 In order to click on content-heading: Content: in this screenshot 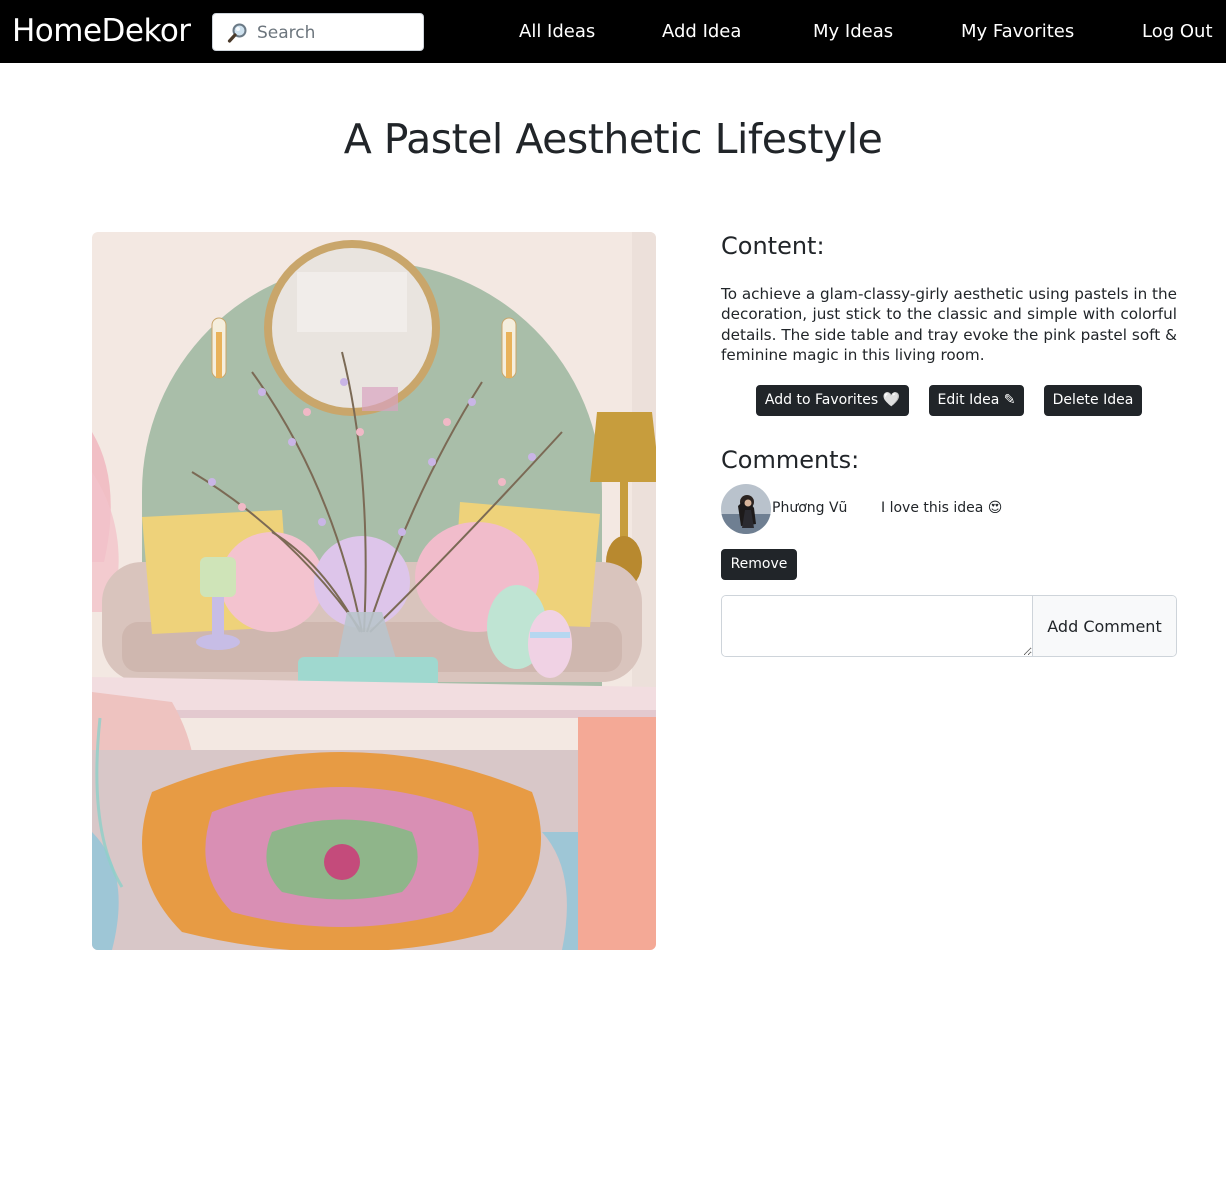, I will do `click(773, 246)`.